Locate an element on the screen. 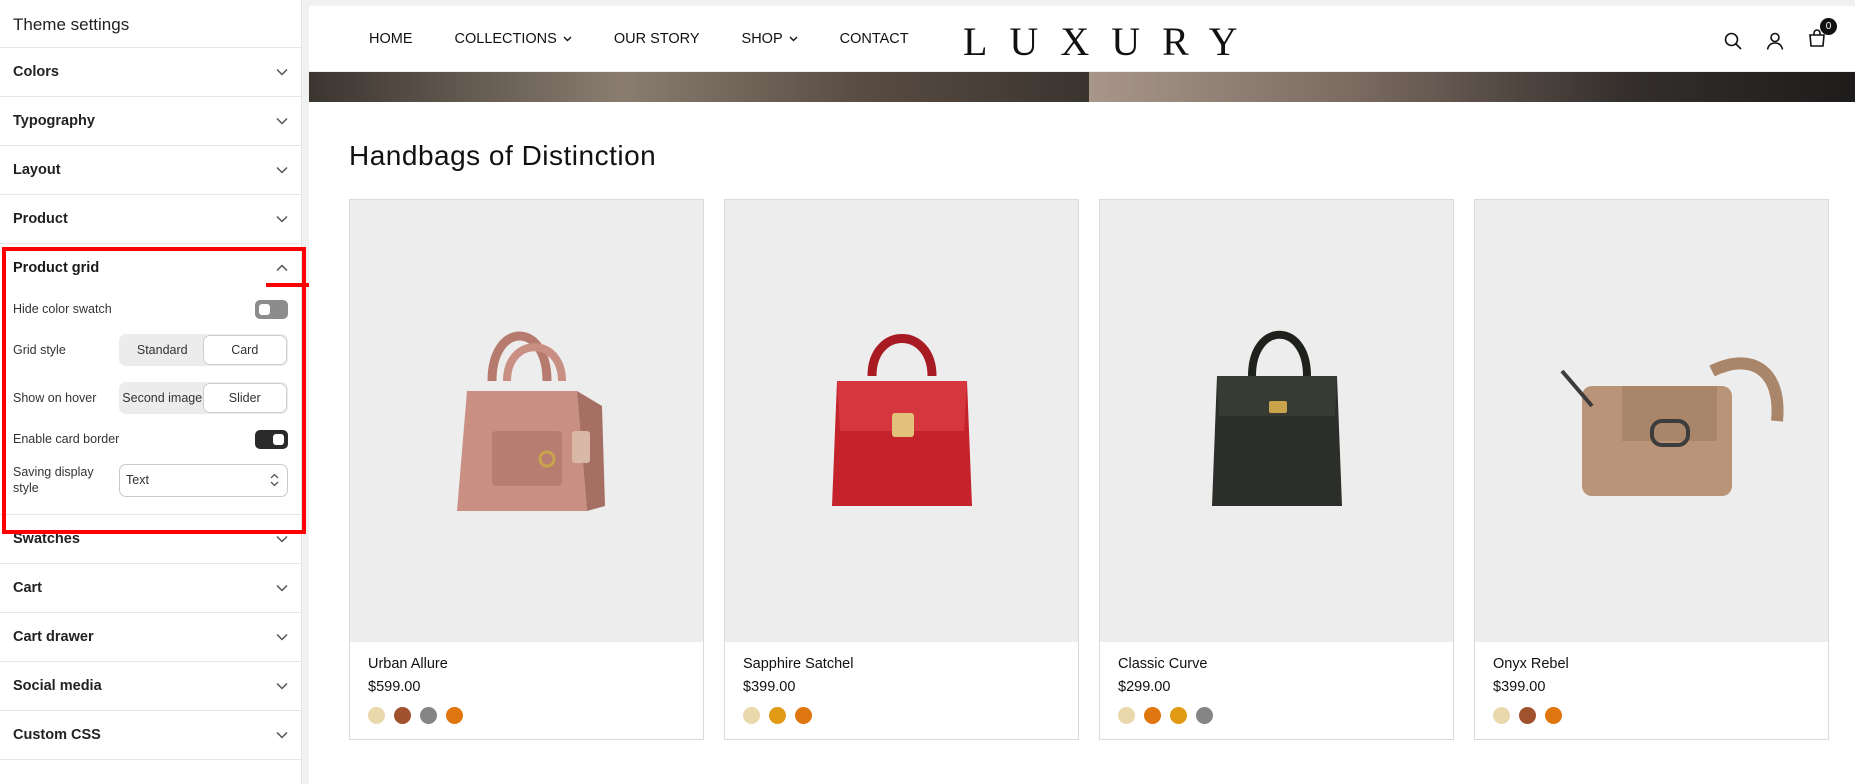 The width and height of the screenshot is (1855, 784). product-grid-header: Product grid is located at coordinates (150, 268).